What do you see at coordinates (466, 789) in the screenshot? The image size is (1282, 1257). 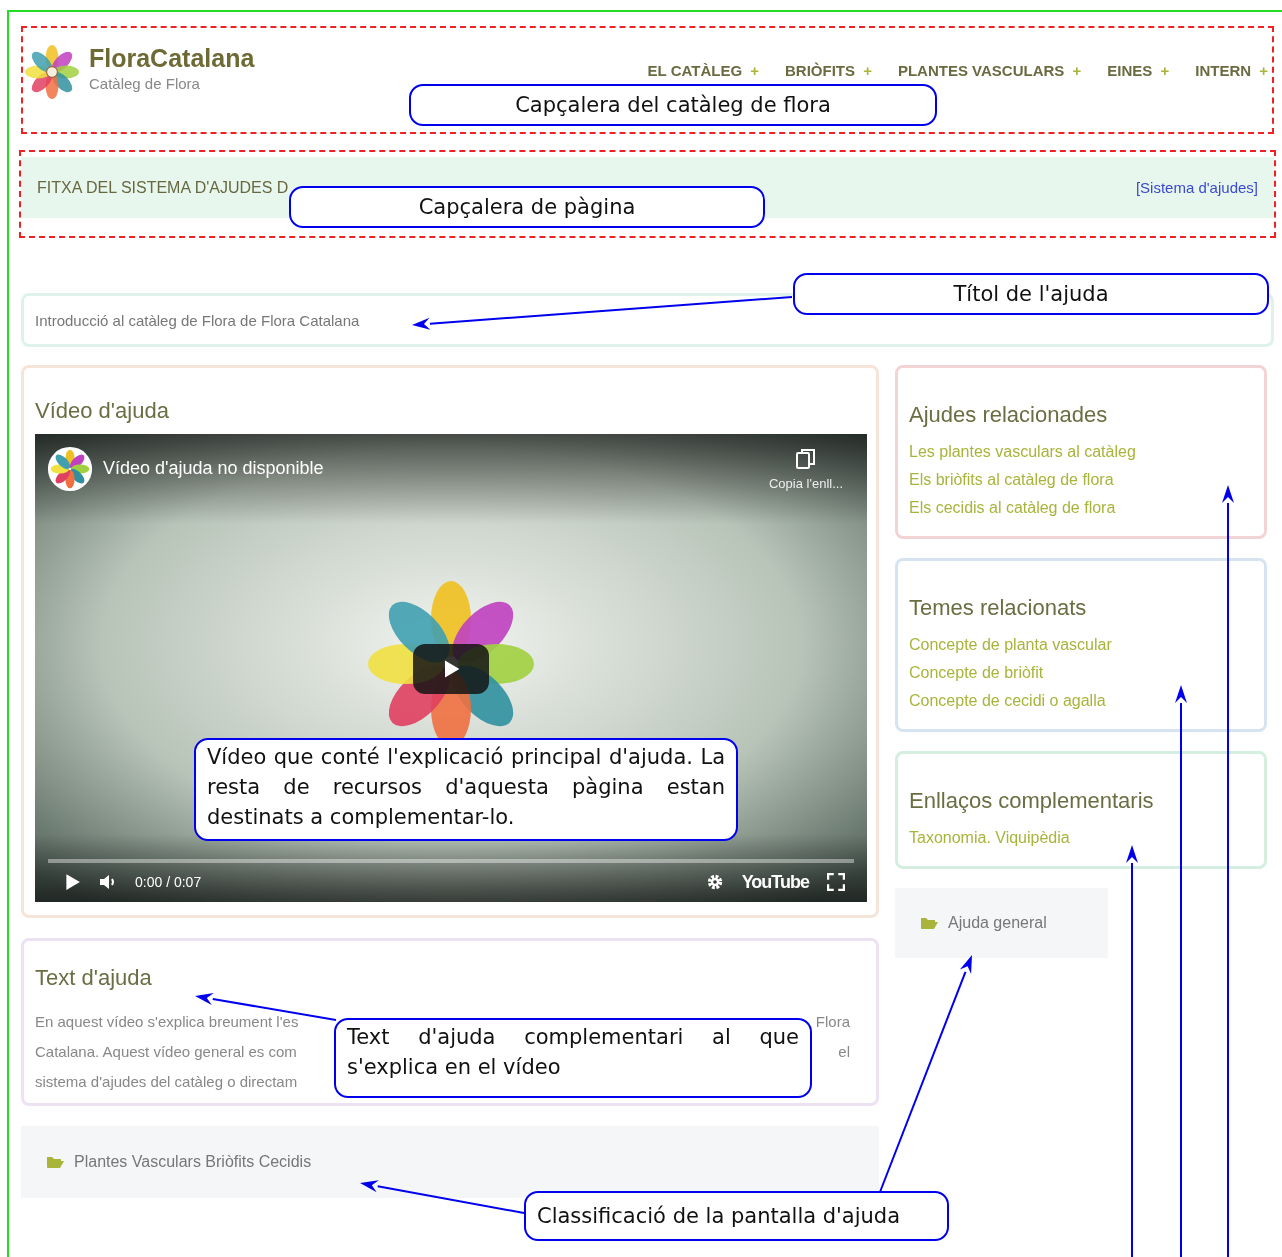 I see `annotation-callout: Vídeo que conté l'explicació principal d'ajuda. La resta de recursos d'aquesta pàgina estan destinats a complementar-lo.` at bounding box center [466, 789].